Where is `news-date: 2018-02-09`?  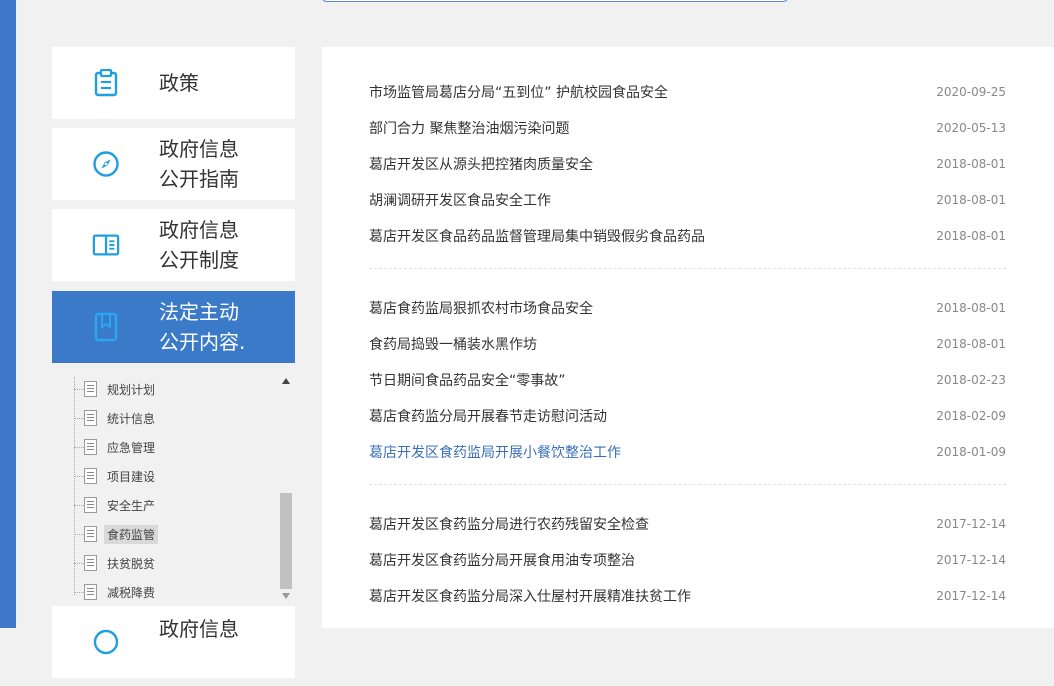 news-date: 2018-02-09 is located at coordinates (971, 416).